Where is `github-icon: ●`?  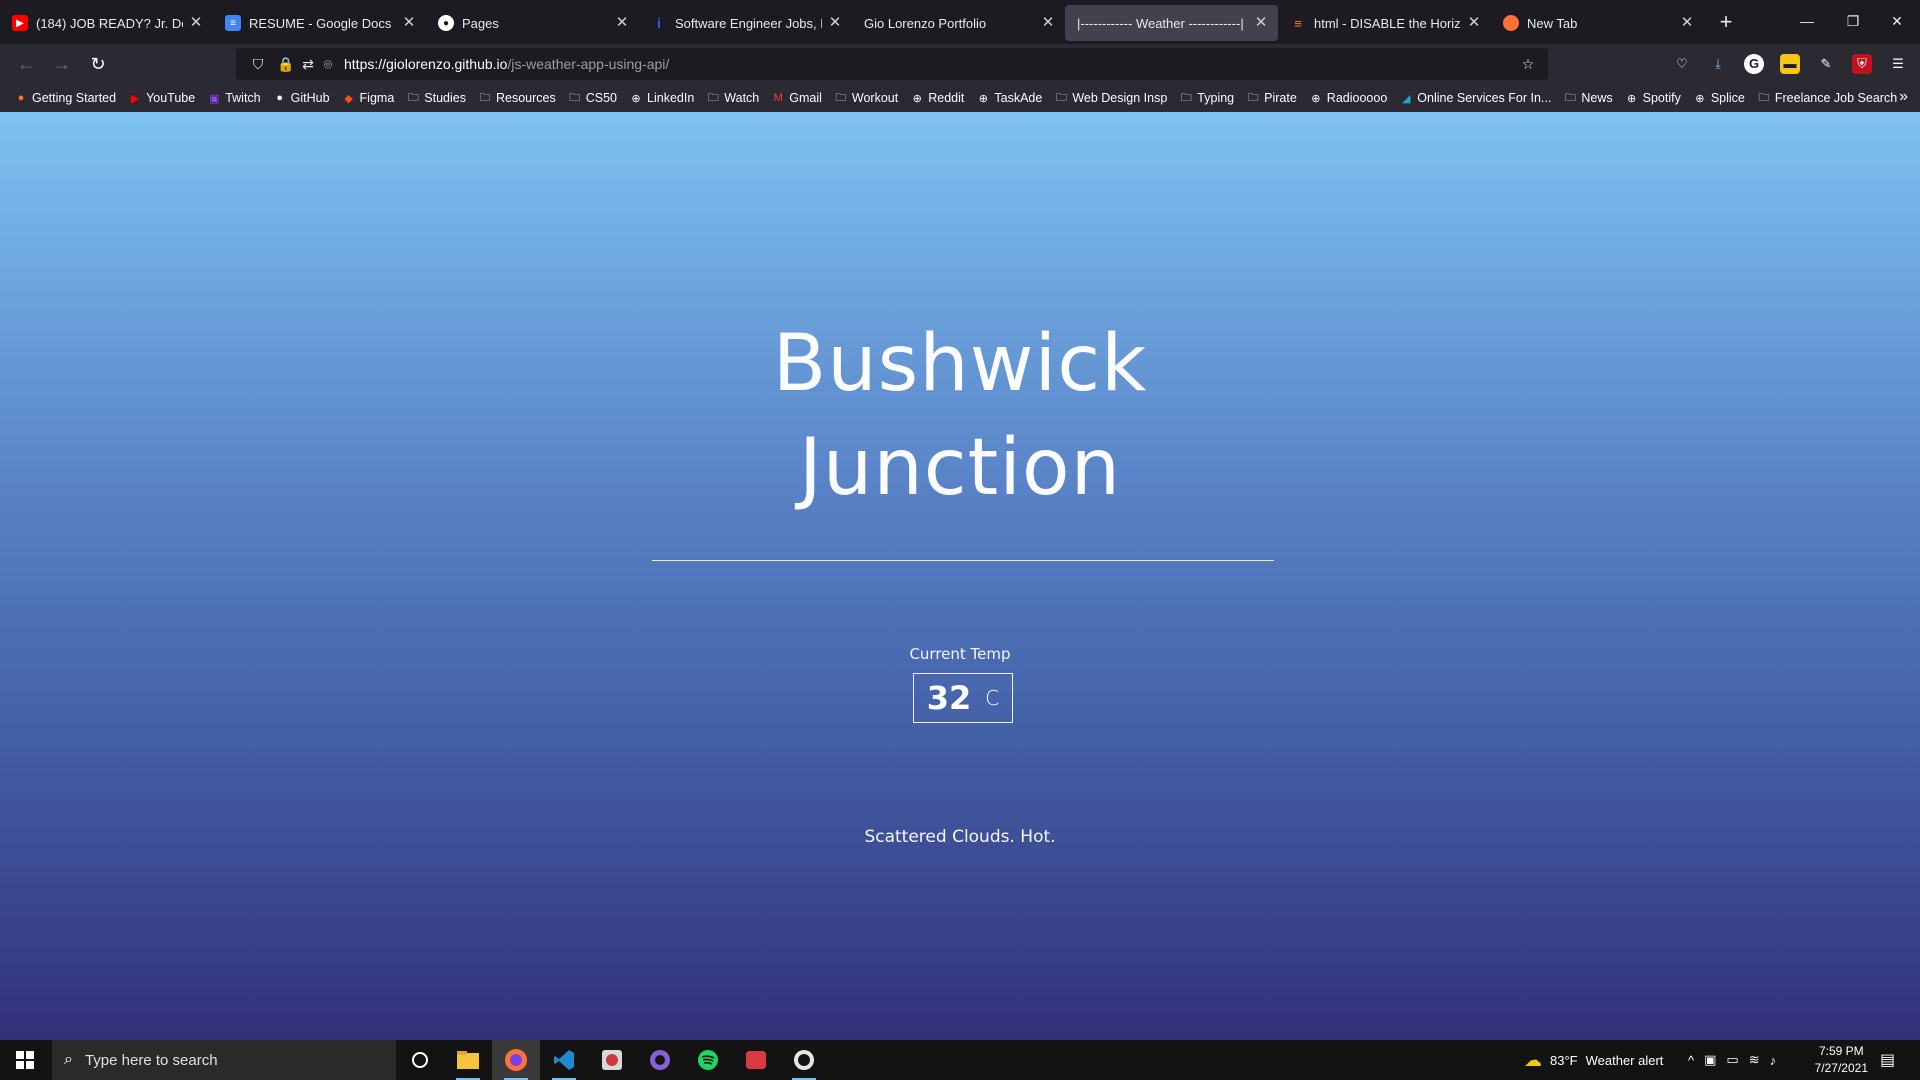
github-icon: ● is located at coordinates (446, 23).